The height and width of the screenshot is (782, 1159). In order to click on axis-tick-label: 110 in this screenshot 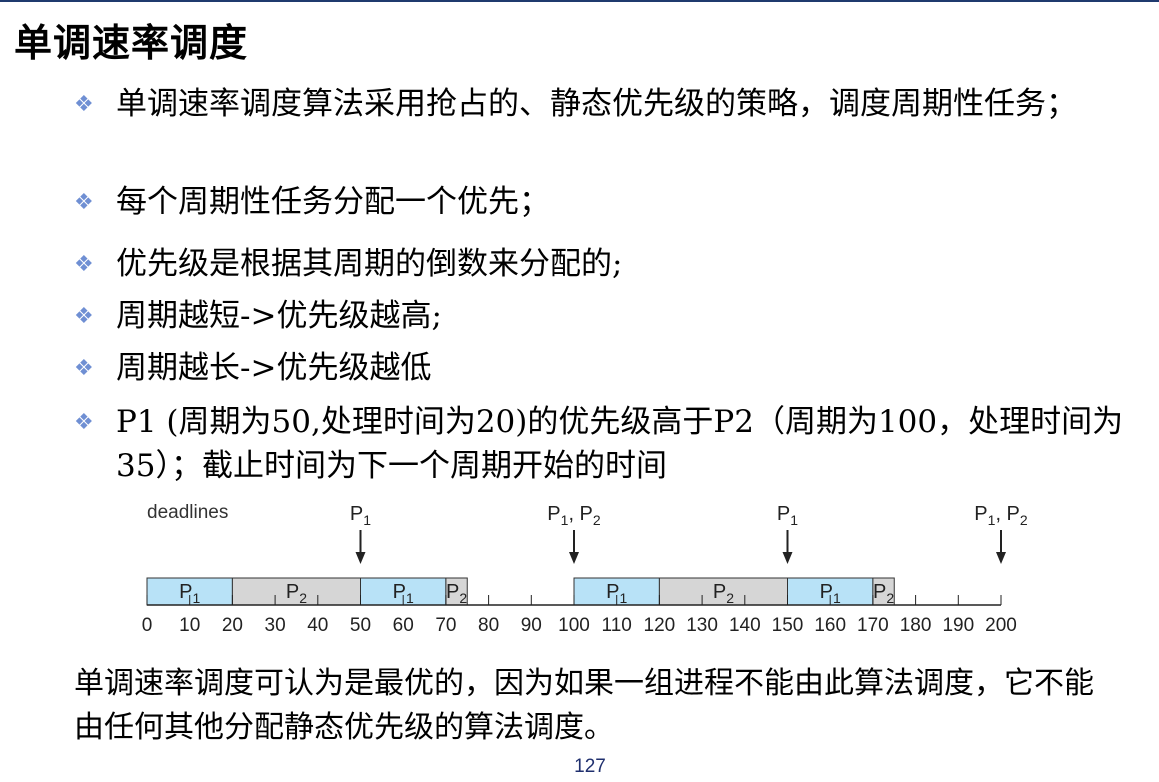, I will do `click(617, 625)`.